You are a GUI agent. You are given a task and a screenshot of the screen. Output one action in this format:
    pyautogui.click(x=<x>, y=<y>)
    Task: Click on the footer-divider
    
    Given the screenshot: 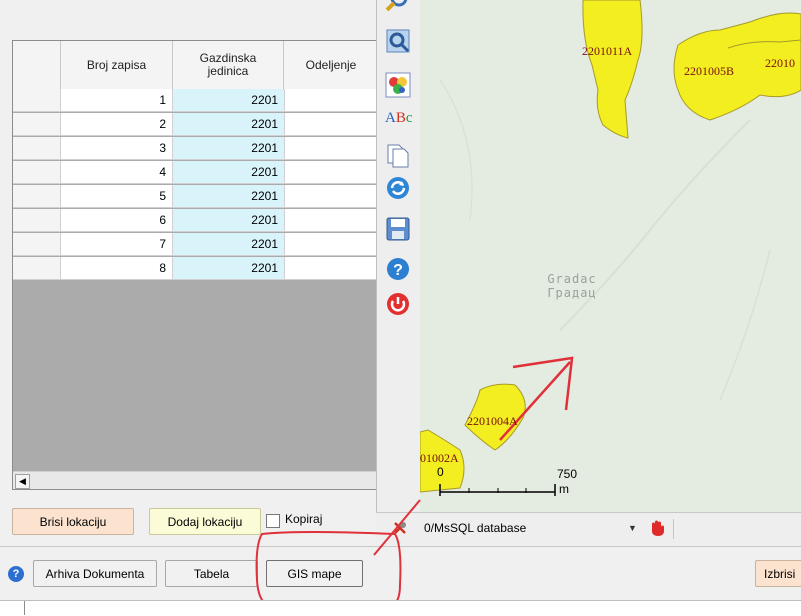 What is the action you would take?
    pyautogui.click(x=24, y=608)
    